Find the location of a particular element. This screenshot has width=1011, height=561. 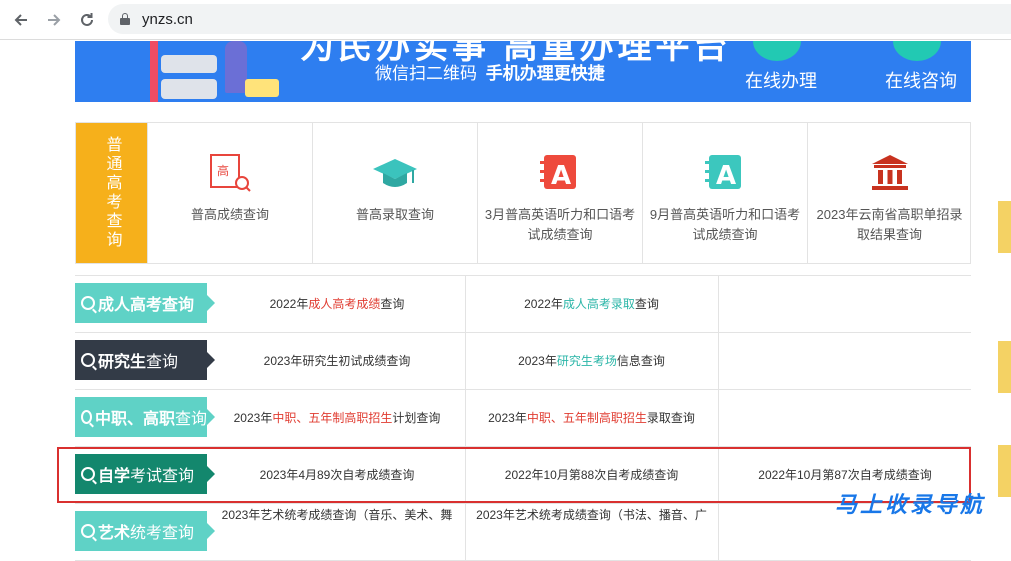

tag-bold: 中职、高职 is located at coordinates (134, 419).